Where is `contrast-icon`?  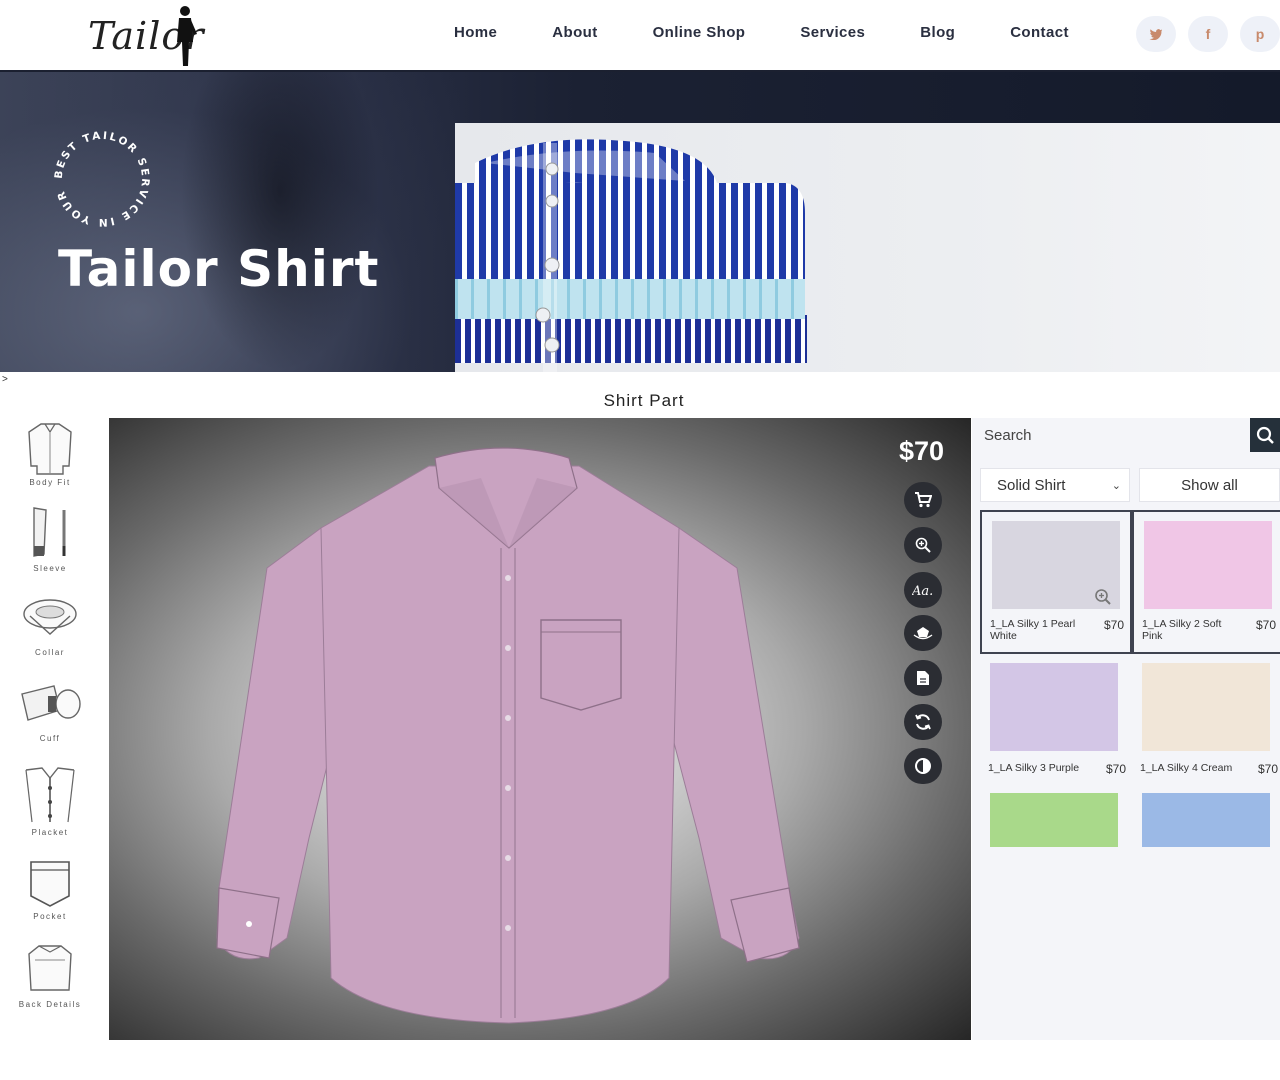 contrast-icon is located at coordinates (923, 766).